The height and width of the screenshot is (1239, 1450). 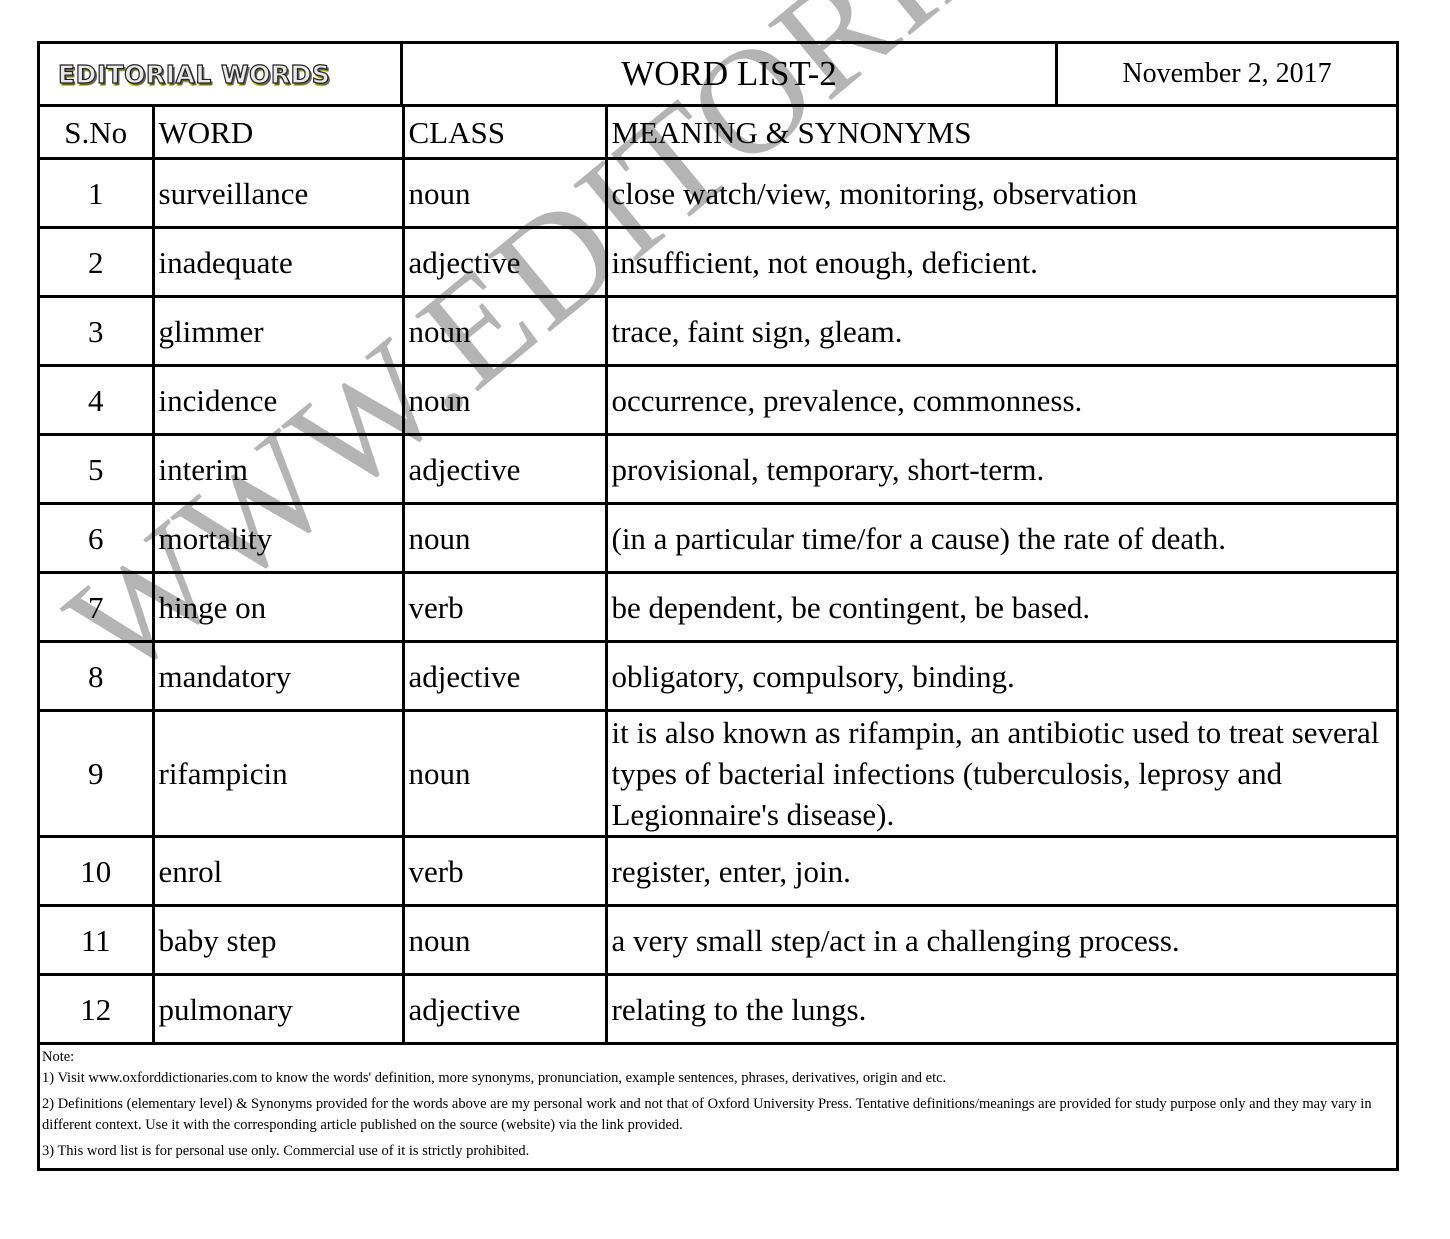 I want to click on row-word: baby step, so click(x=278, y=940).